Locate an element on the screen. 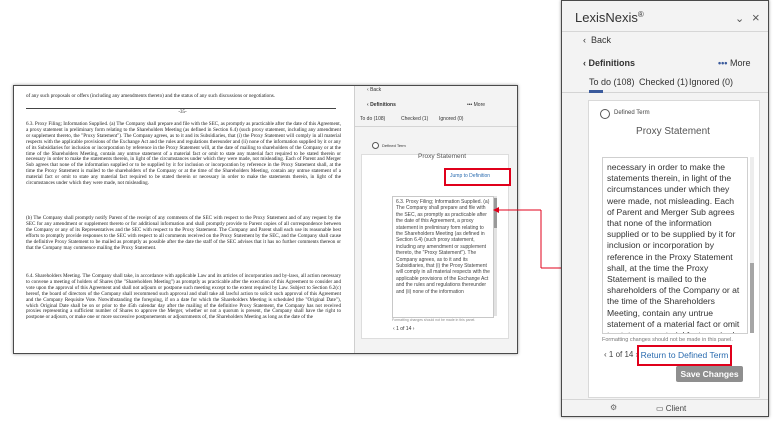 This screenshot has width=783, height=427. term-title: Proxy Statement is located at coordinates (673, 131).